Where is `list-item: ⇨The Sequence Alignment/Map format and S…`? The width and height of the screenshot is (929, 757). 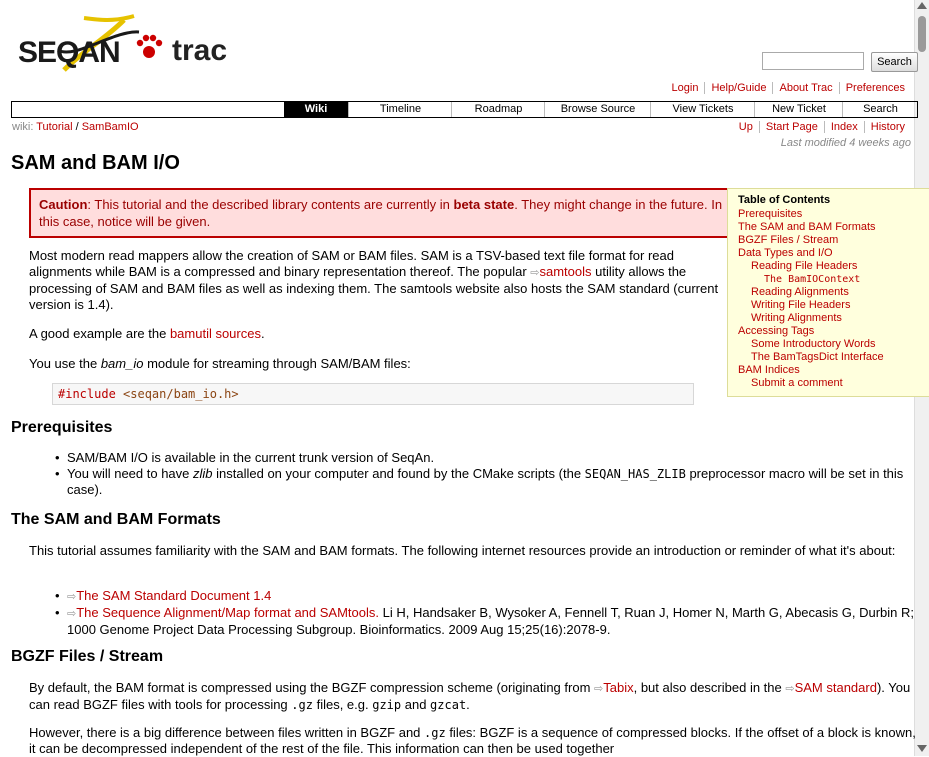 list-item: ⇨The Sequence Alignment/Map format and S… is located at coordinates (485, 621).